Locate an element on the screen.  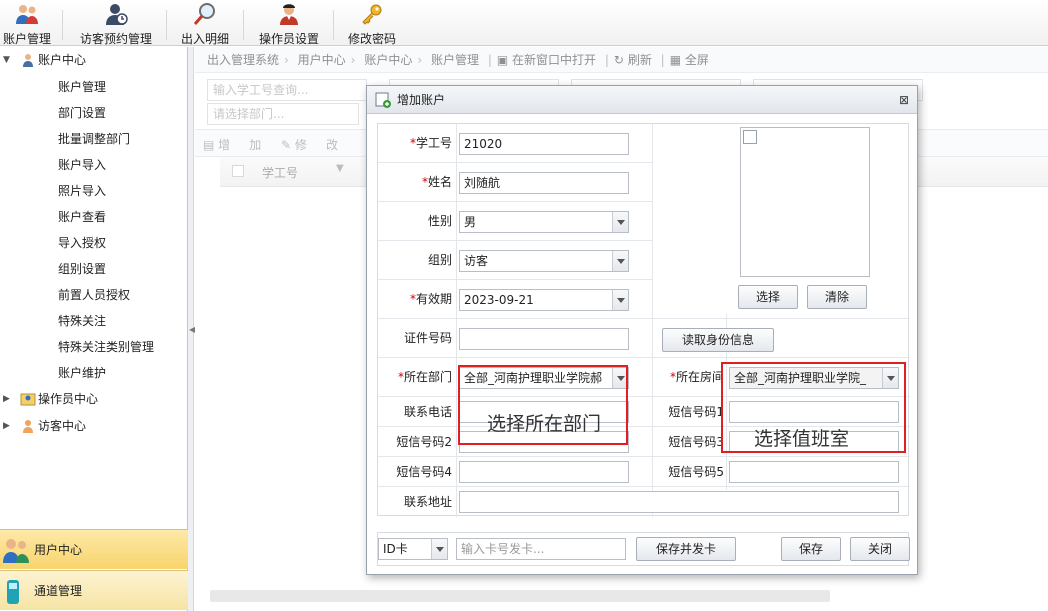
group-value: 访客 is located at coordinates (476, 261).